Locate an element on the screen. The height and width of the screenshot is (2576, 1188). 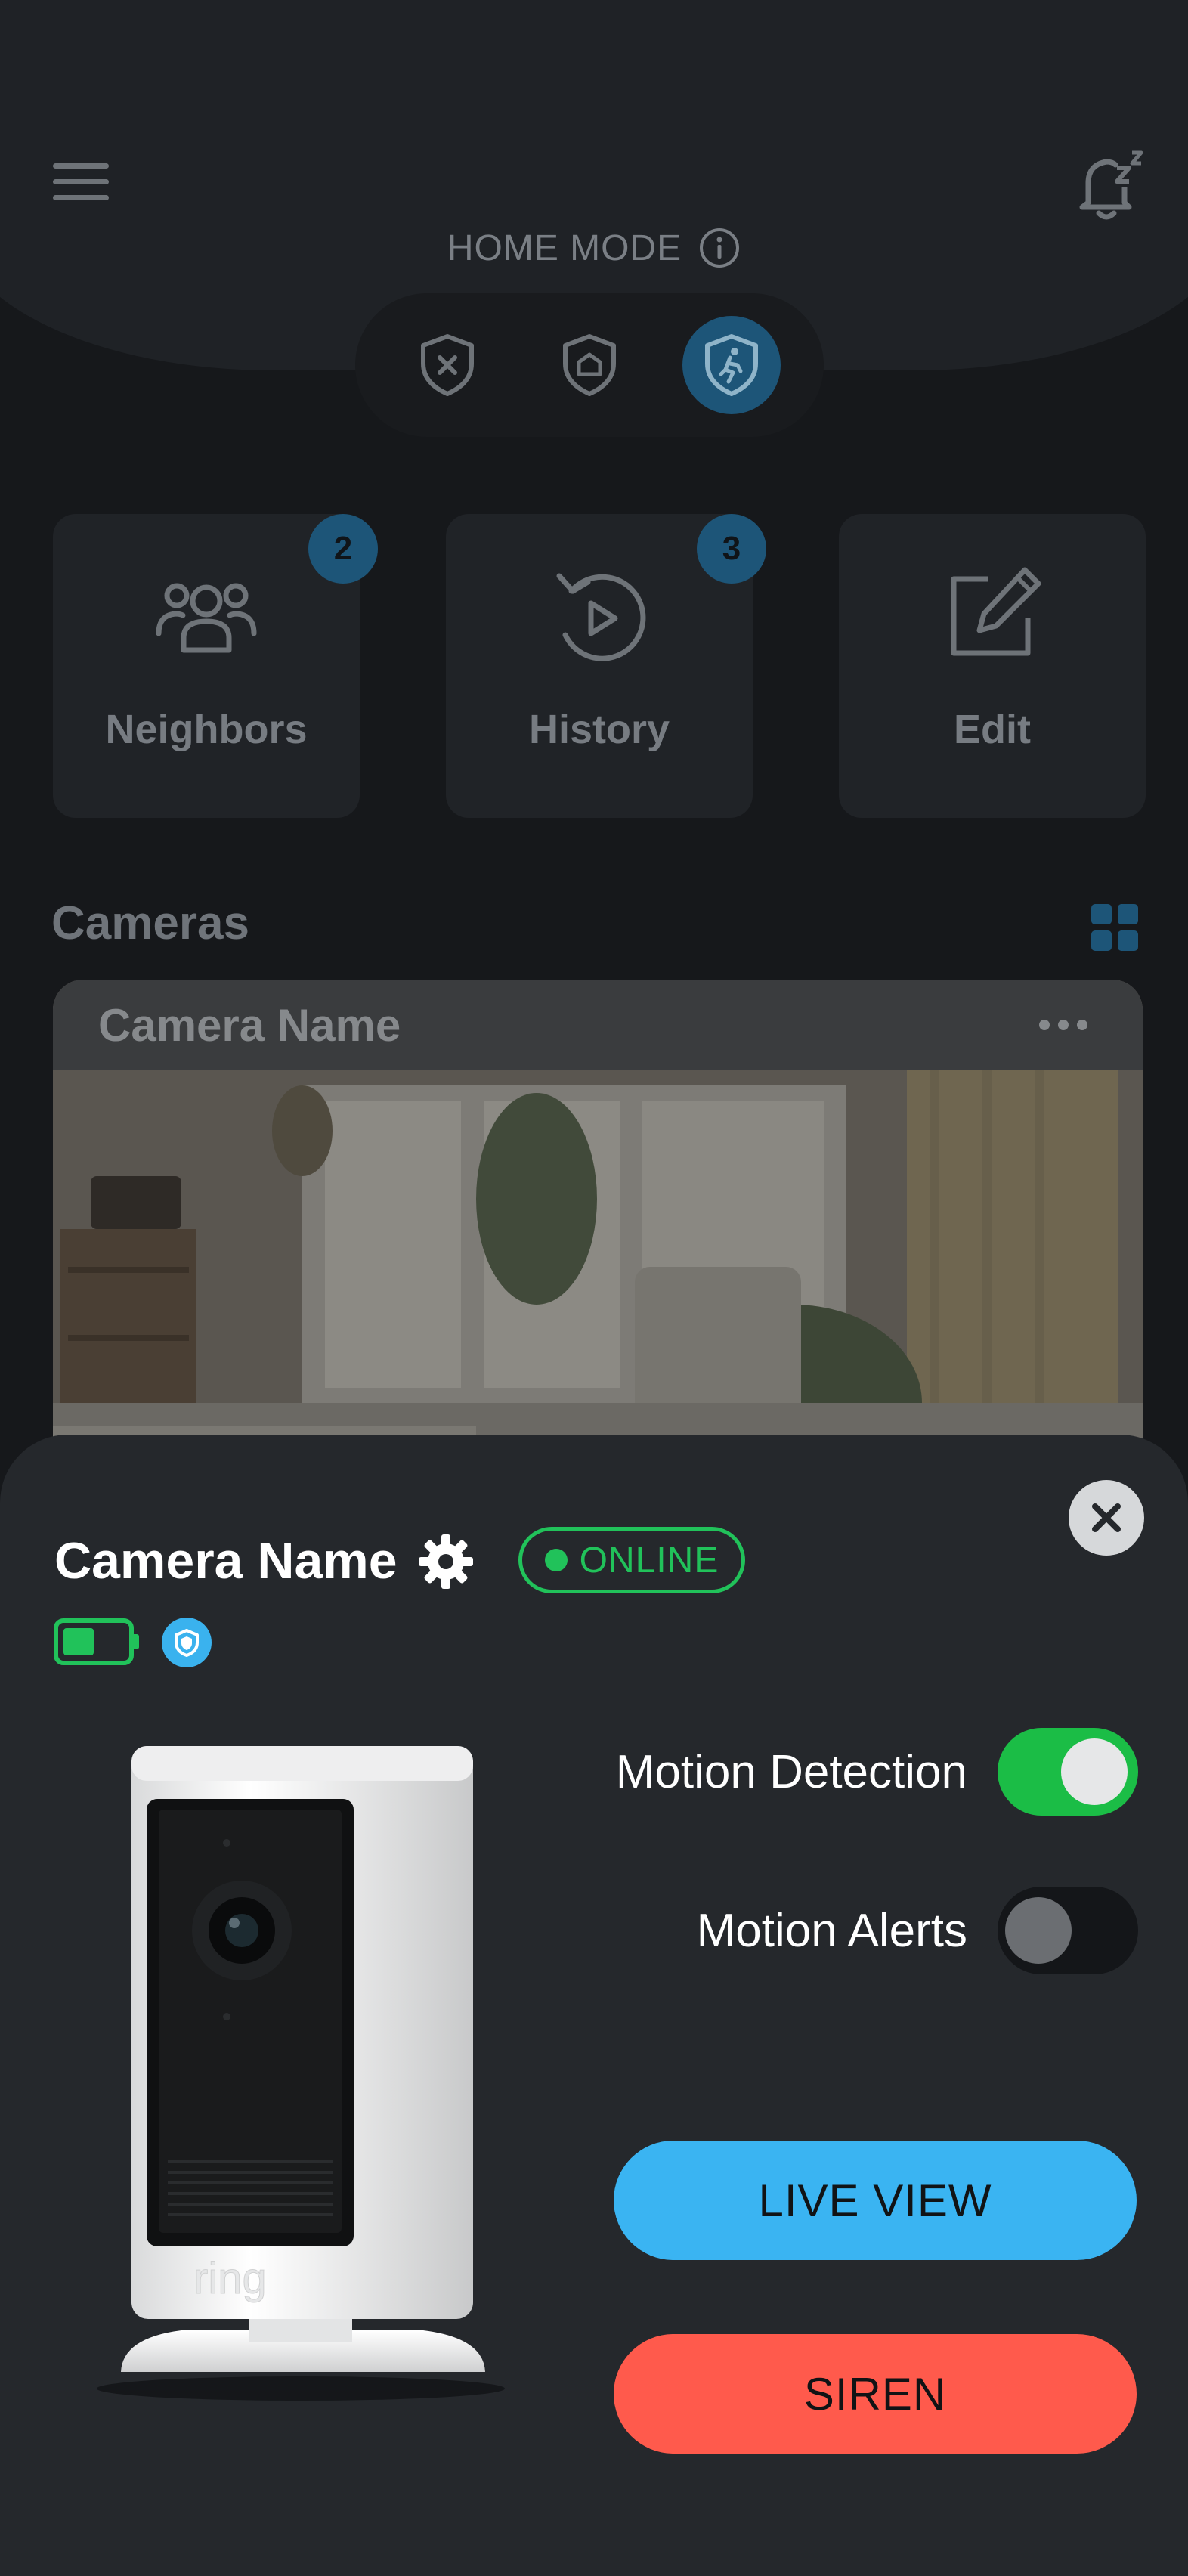
camera-device-image: ring is located at coordinates (301, 2073).